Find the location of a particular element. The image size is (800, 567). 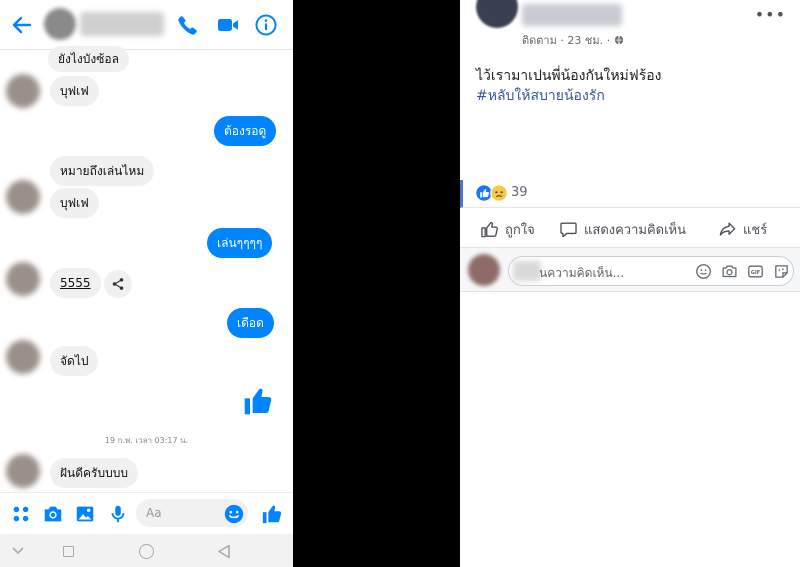

message-outgoing: ต้องรอดู is located at coordinates (245, 131).